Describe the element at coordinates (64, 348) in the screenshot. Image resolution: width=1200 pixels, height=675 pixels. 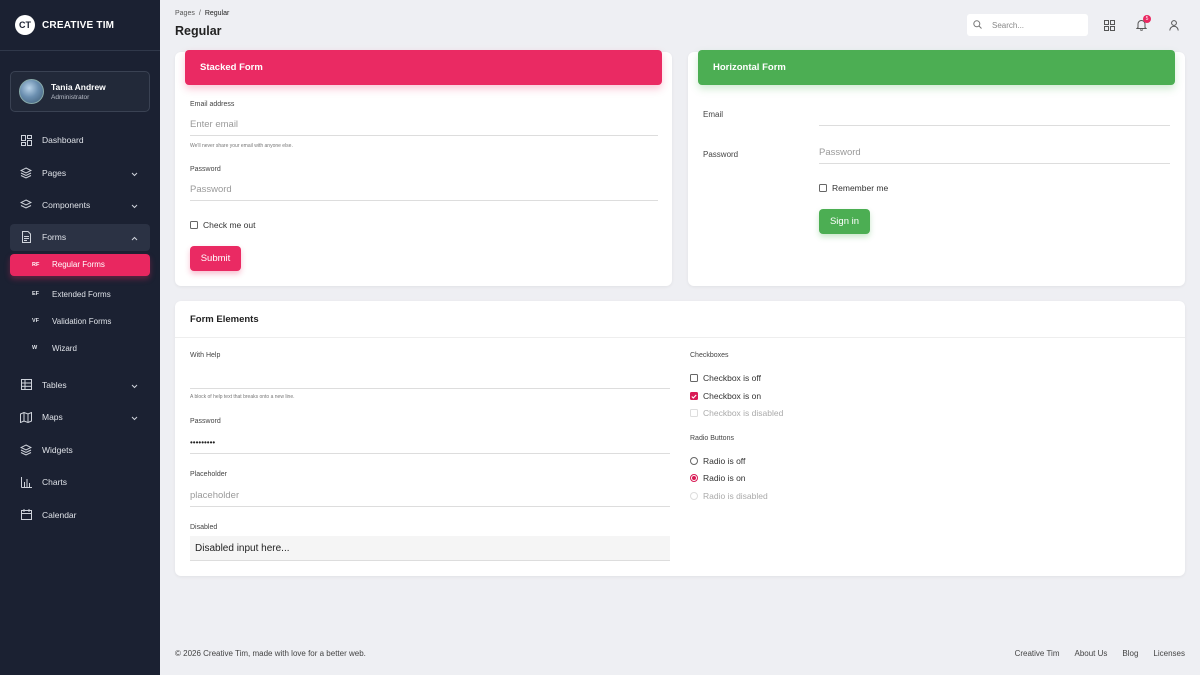
I see `sub-label: Wizard` at that location.